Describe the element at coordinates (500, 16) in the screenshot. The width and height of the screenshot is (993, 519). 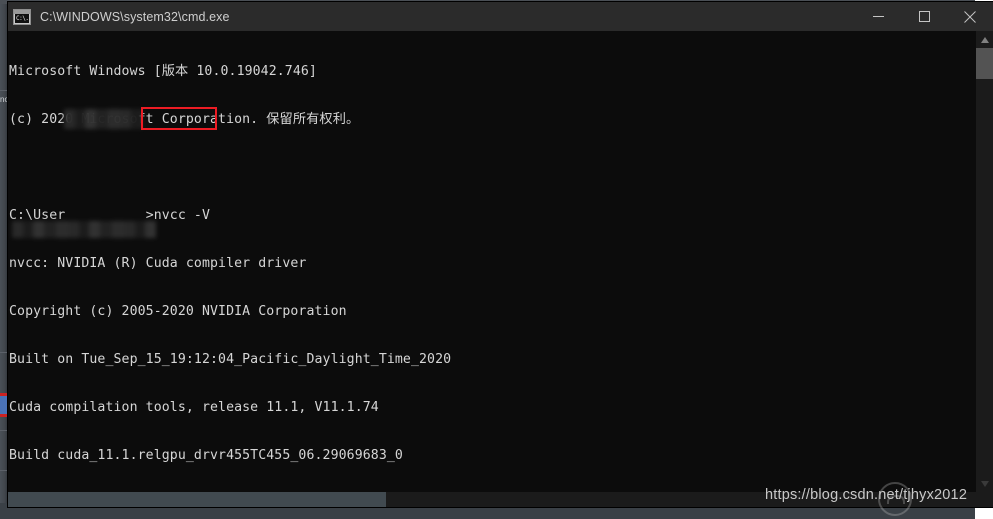
I see `title-bar: C:\. C:\WINDOWS\system32\cmd.exe` at that location.